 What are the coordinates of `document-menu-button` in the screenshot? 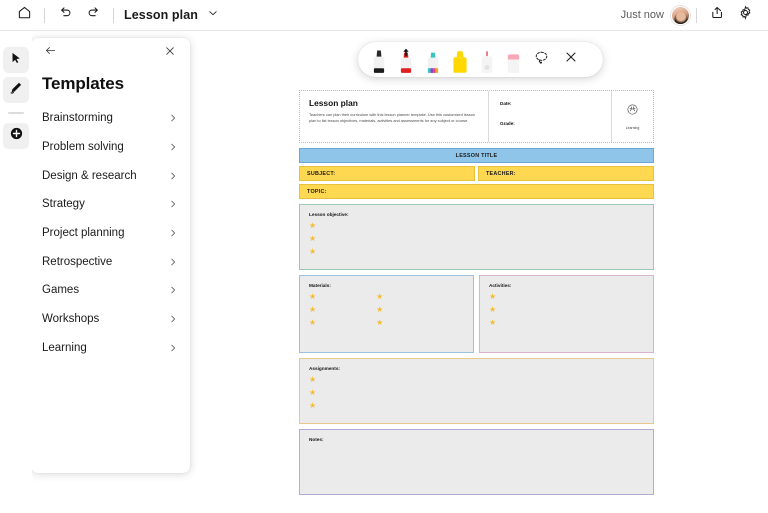 It's located at (213, 15).